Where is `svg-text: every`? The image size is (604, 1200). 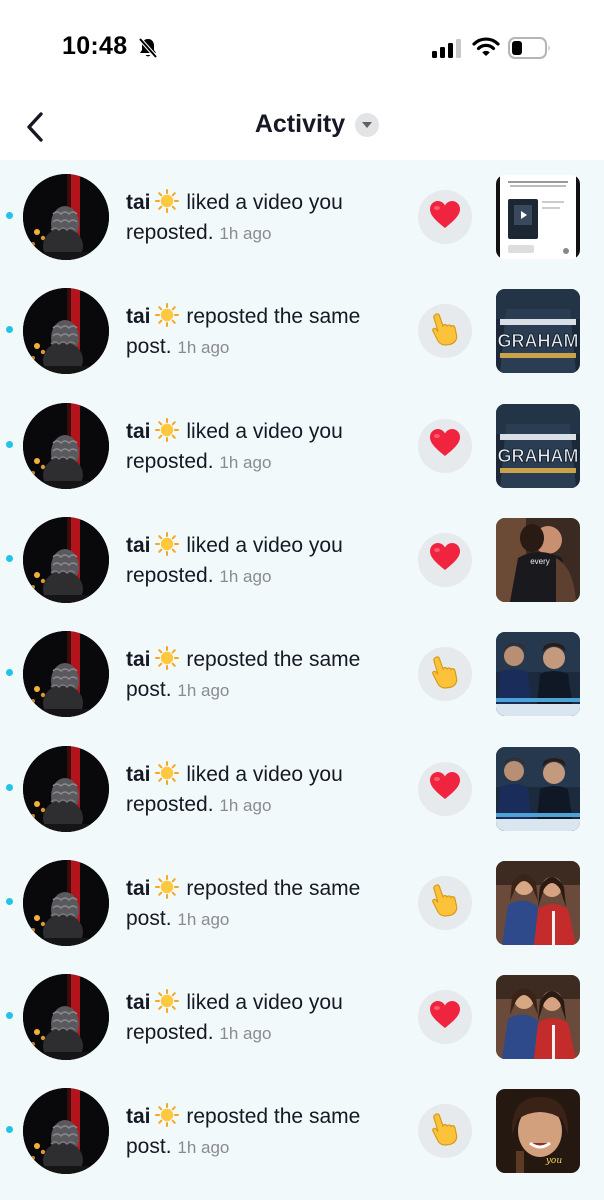 svg-text: every is located at coordinates (540, 561).